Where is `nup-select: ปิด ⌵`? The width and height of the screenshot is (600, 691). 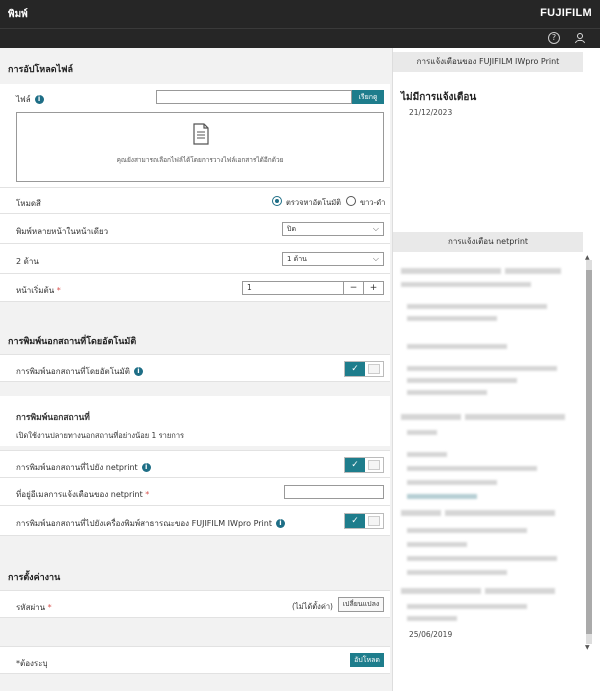
nup-select: ปิด ⌵ is located at coordinates (333, 229).